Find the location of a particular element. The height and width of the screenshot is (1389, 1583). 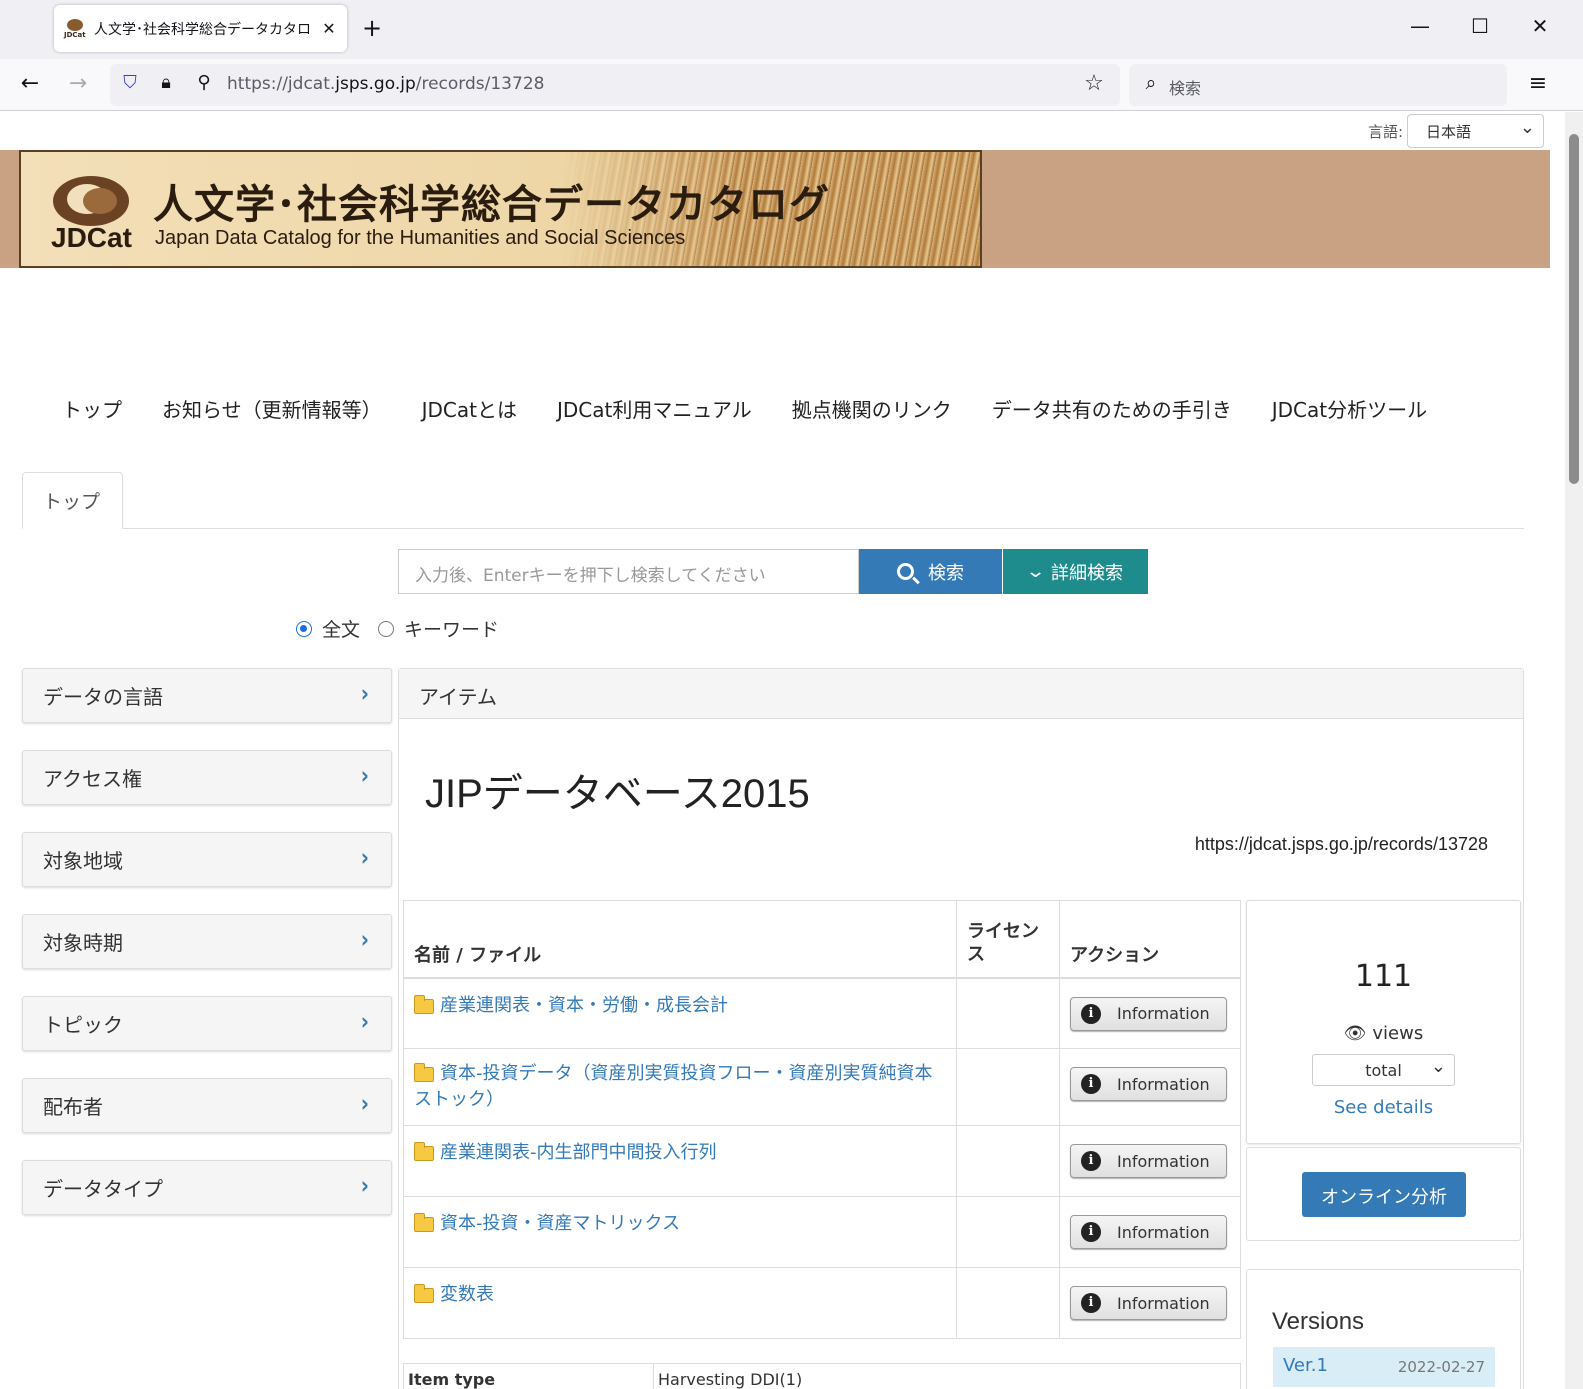

facet-topic: トピック › is located at coordinates (207, 1023).